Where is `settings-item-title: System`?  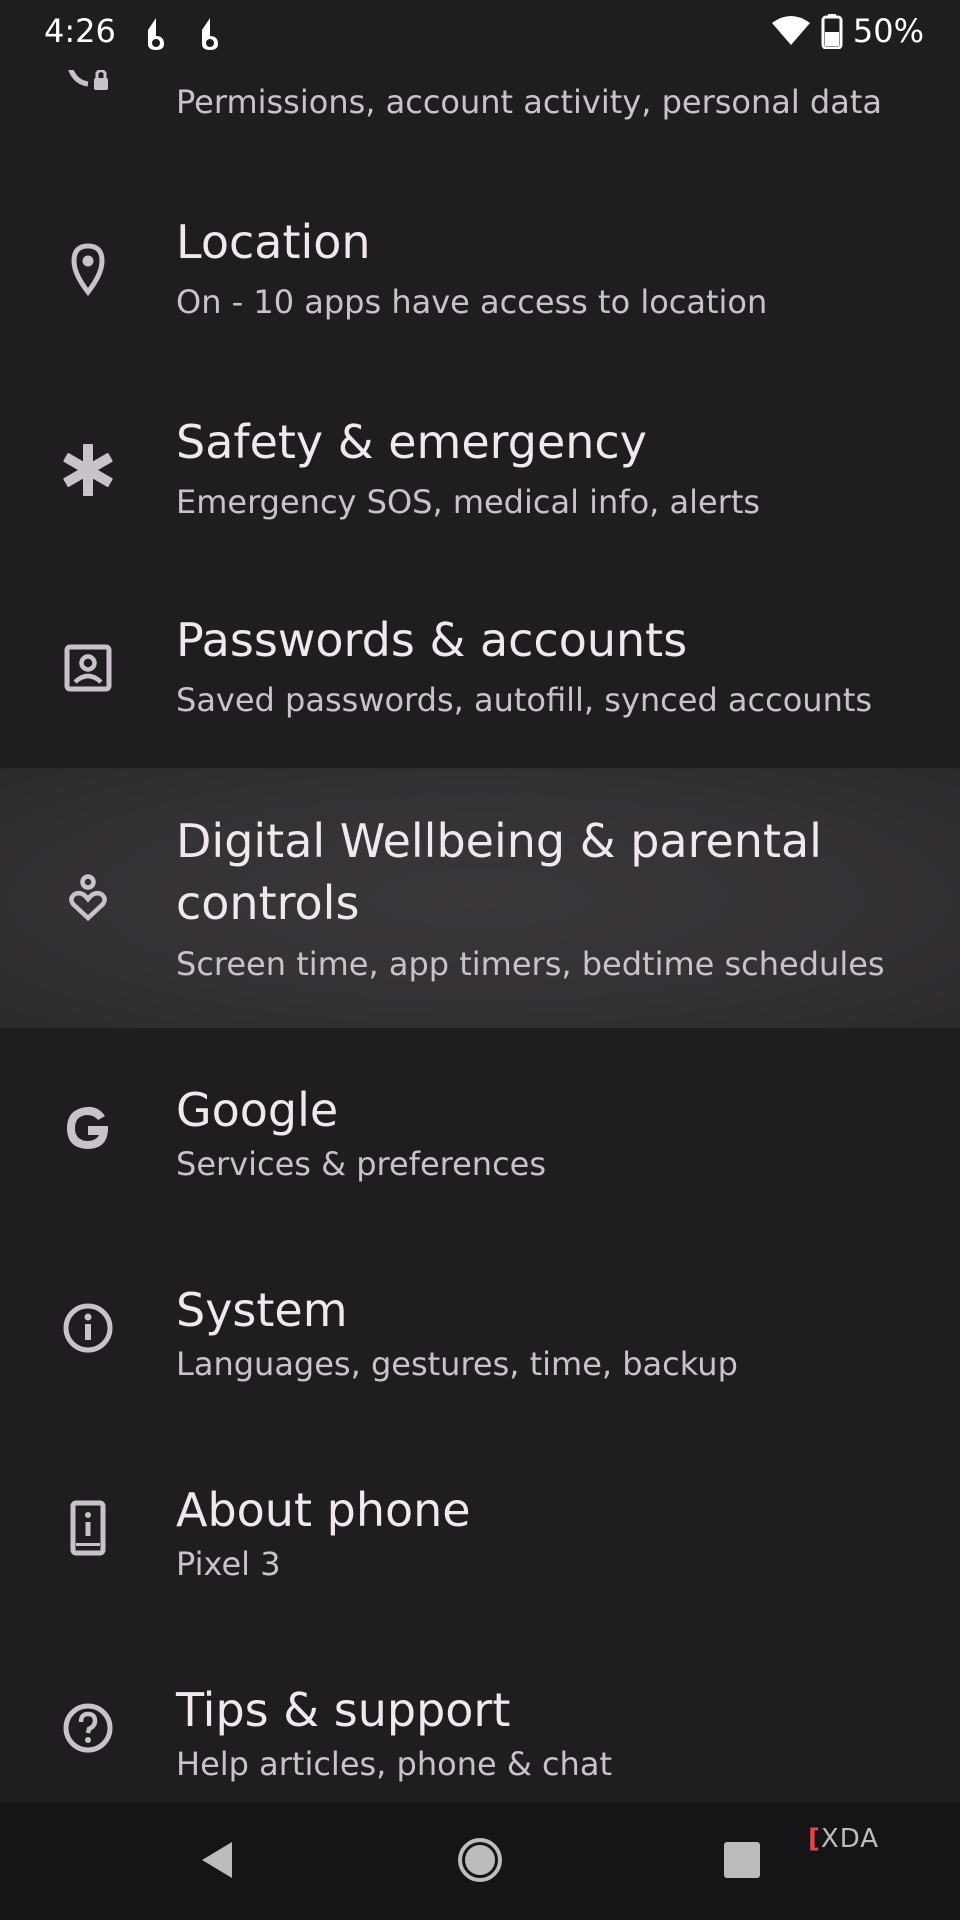
settings-item-title: System is located at coordinates (262, 1310).